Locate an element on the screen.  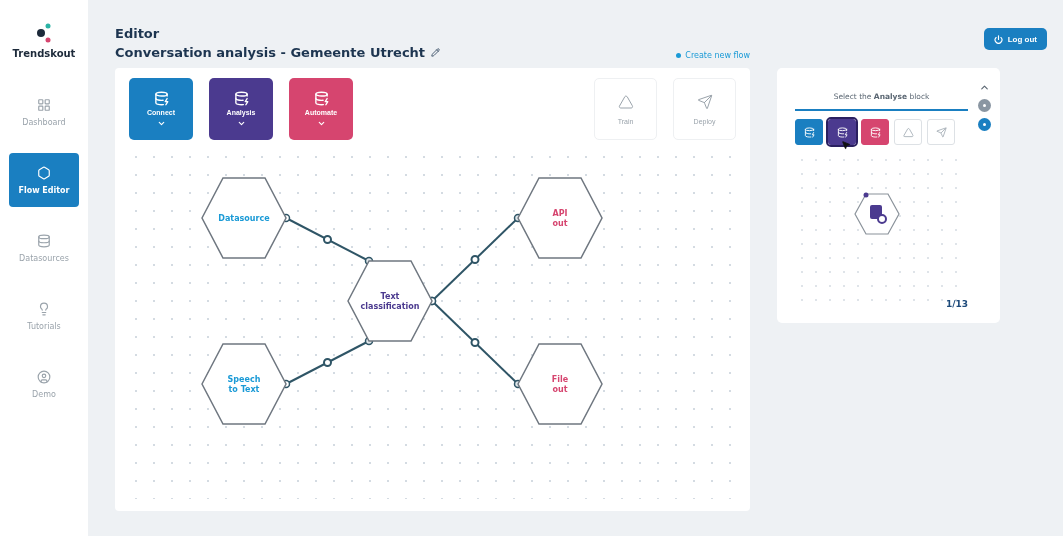
sidebar-item: Dashboard is located at coordinates (44, 112).